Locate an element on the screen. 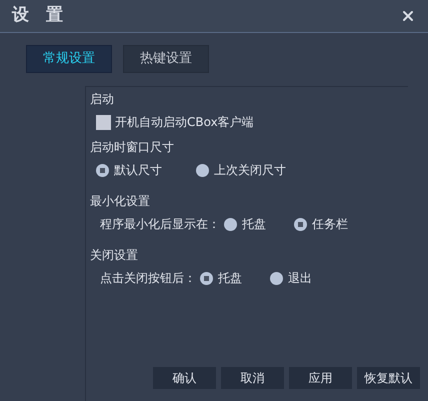 The height and width of the screenshot is (401, 428). section-title: 启动时窗口尺寸 is located at coordinates (132, 147).